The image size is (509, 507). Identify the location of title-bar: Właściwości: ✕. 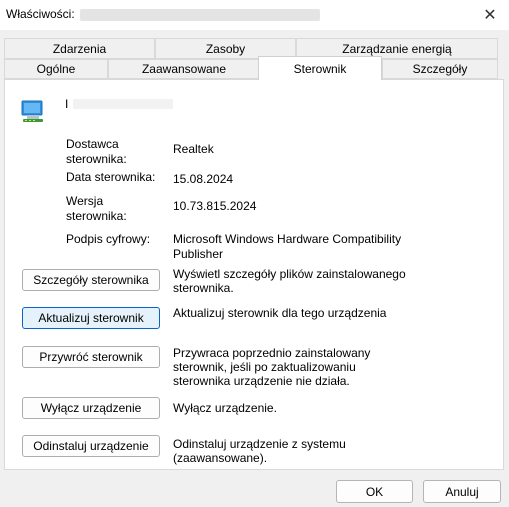
(254, 15).